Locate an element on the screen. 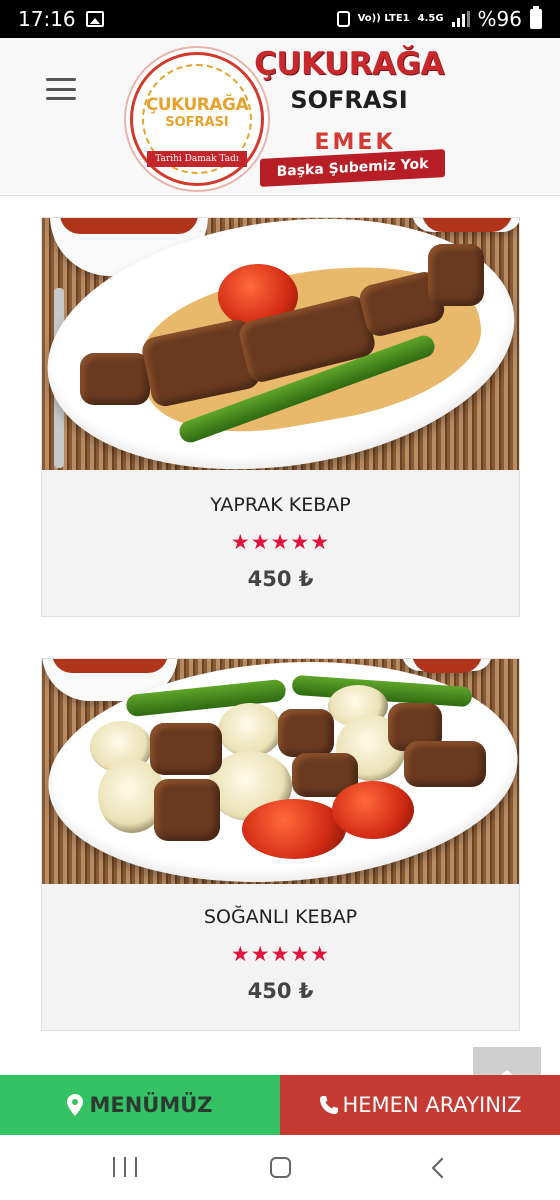 Image resolution: width=560 pixels, height=1200 pixels. logo-subtitle: SOFRASI is located at coordinates (349, 100).